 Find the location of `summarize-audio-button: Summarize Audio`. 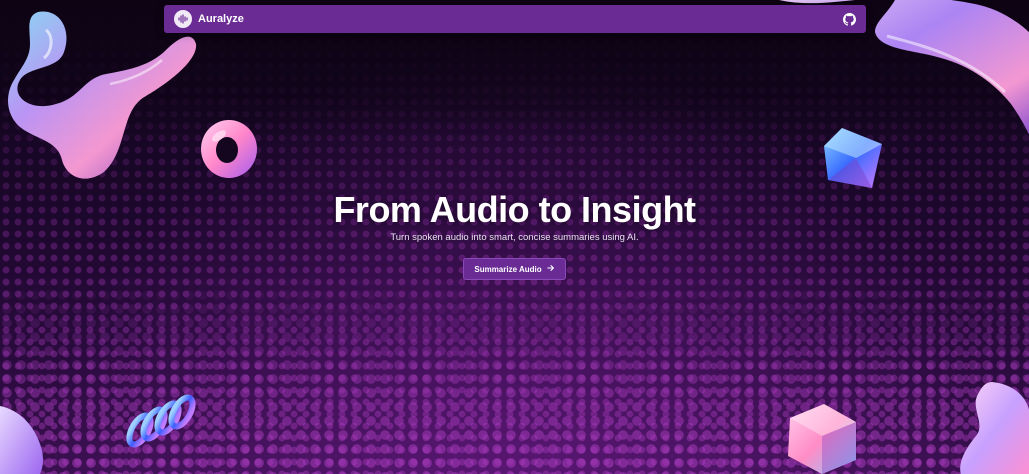

summarize-audio-button: Summarize Audio is located at coordinates (514, 269).